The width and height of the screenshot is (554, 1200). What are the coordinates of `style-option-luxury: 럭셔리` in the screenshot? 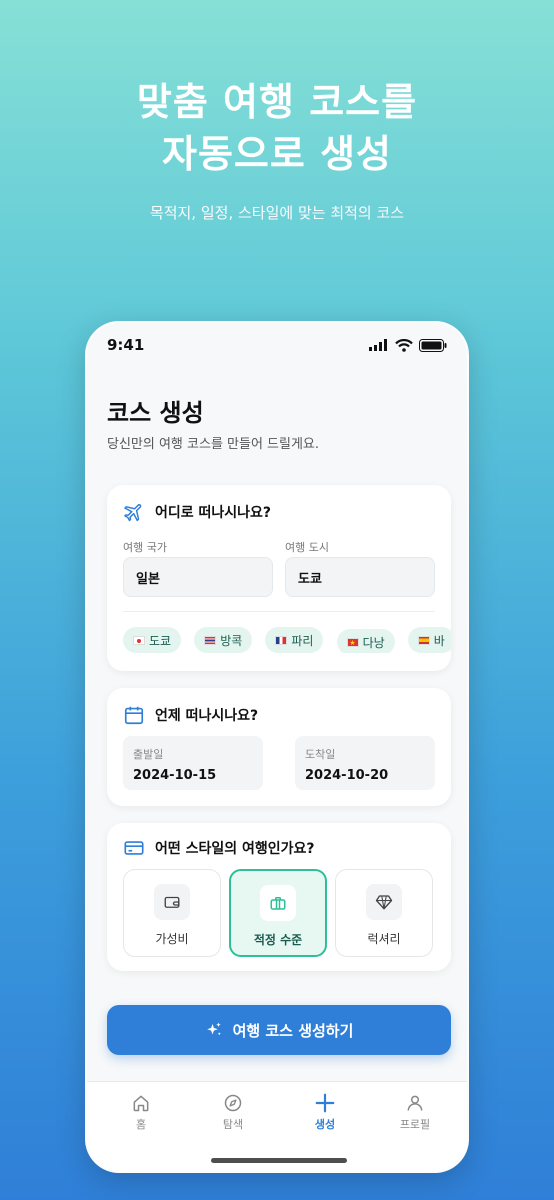 It's located at (384, 913).